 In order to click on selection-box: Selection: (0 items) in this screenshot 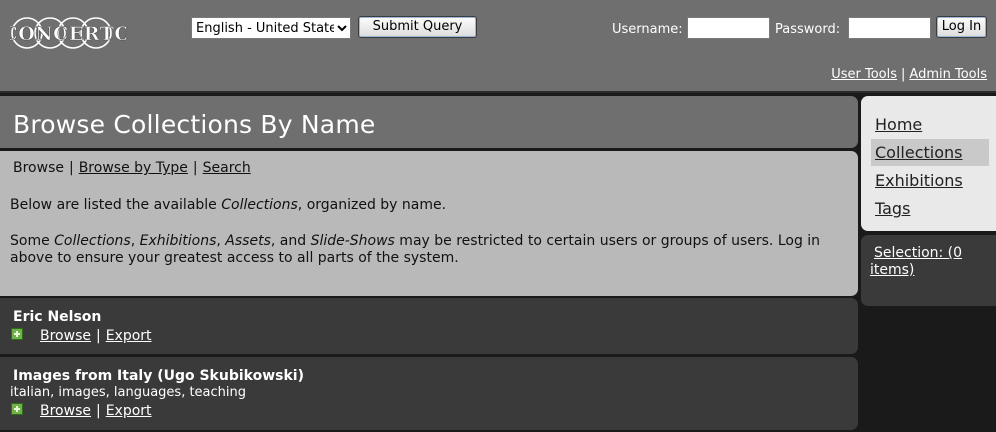, I will do `click(928, 270)`.